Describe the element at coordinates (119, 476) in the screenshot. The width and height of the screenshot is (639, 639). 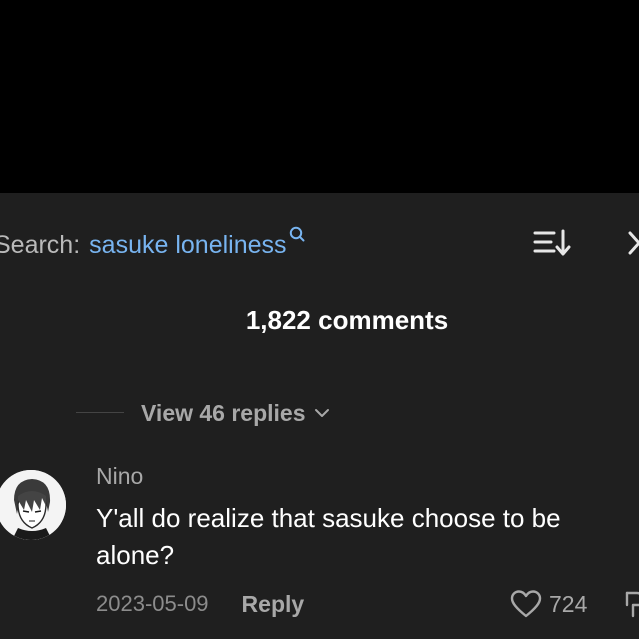
I see `comment-username: Nino` at that location.